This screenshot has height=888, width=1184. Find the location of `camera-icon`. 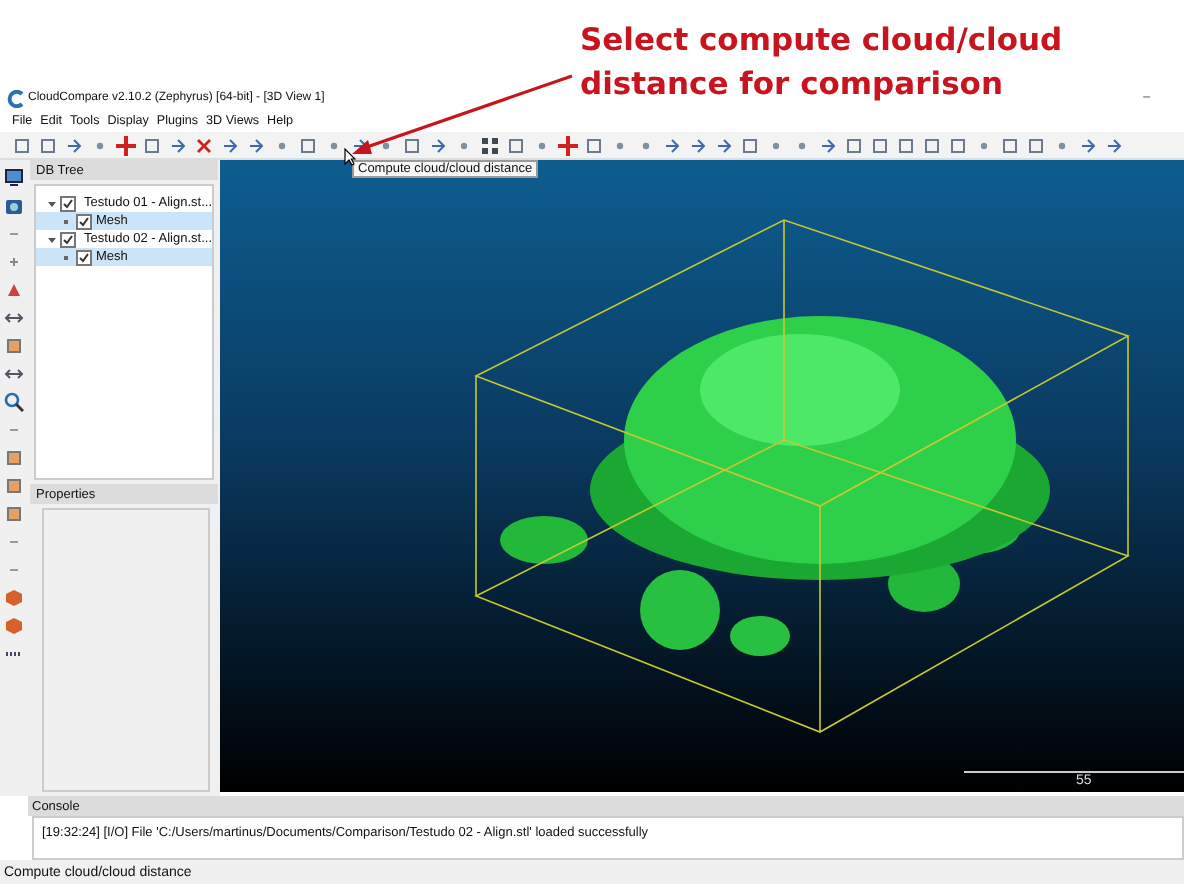

camera-icon is located at coordinates (14, 206).